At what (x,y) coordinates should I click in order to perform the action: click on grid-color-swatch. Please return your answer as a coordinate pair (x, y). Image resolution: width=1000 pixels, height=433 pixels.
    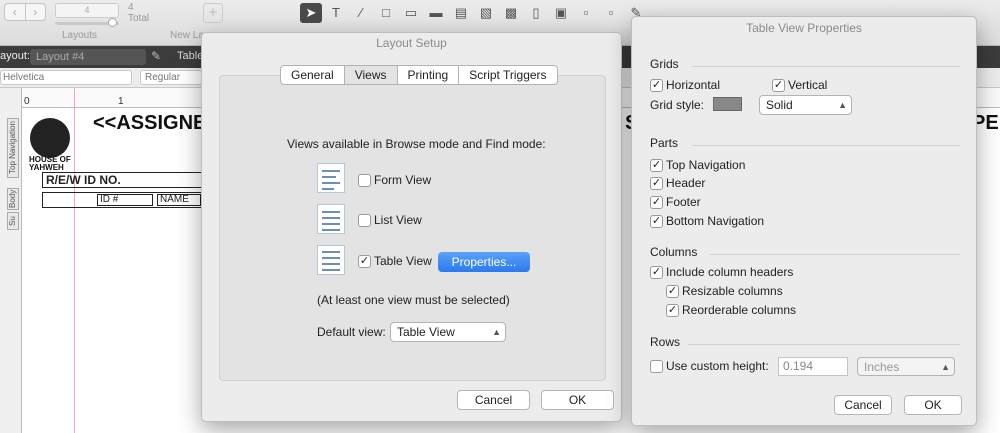
    Looking at the image, I should click on (727, 104).